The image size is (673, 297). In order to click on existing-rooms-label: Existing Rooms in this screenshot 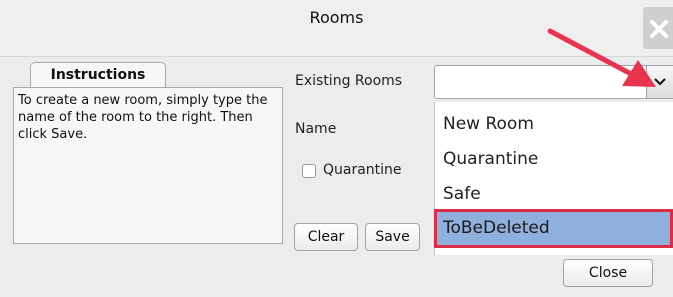, I will do `click(349, 81)`.